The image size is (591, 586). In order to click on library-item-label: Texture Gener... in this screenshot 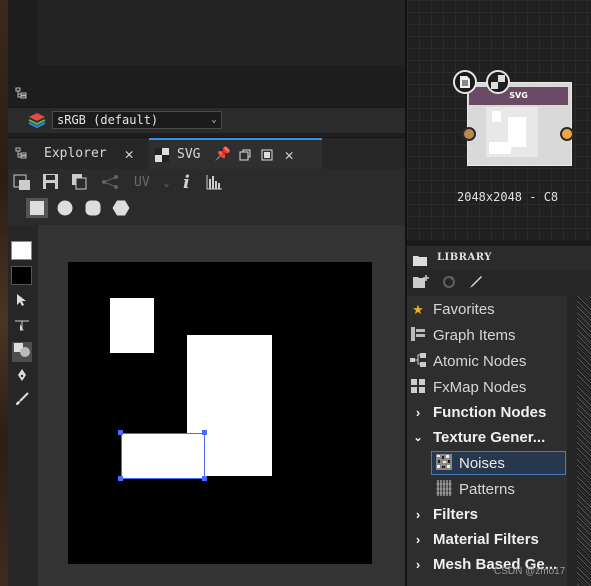, I will do `click(489, 437)`.